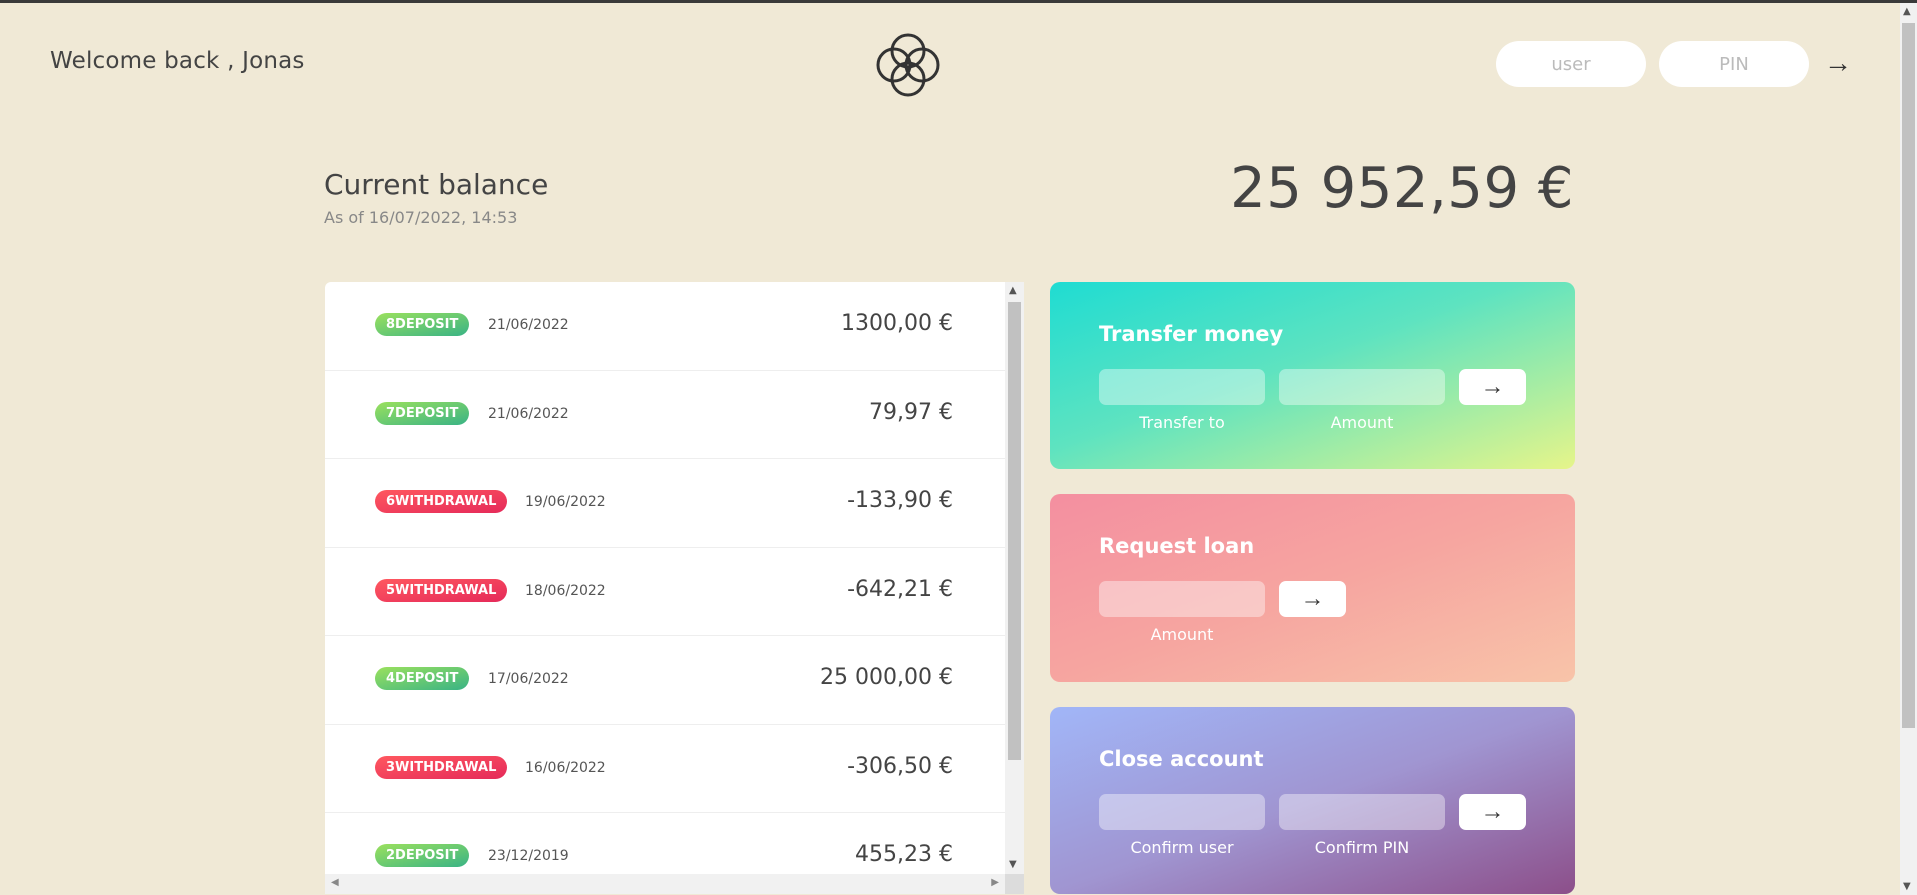 This screenshot has height=895, width=1917. Describe the element at coordinates (565, 502) in the screenshot. I see `movement-date: 19/06/2022` at that location.